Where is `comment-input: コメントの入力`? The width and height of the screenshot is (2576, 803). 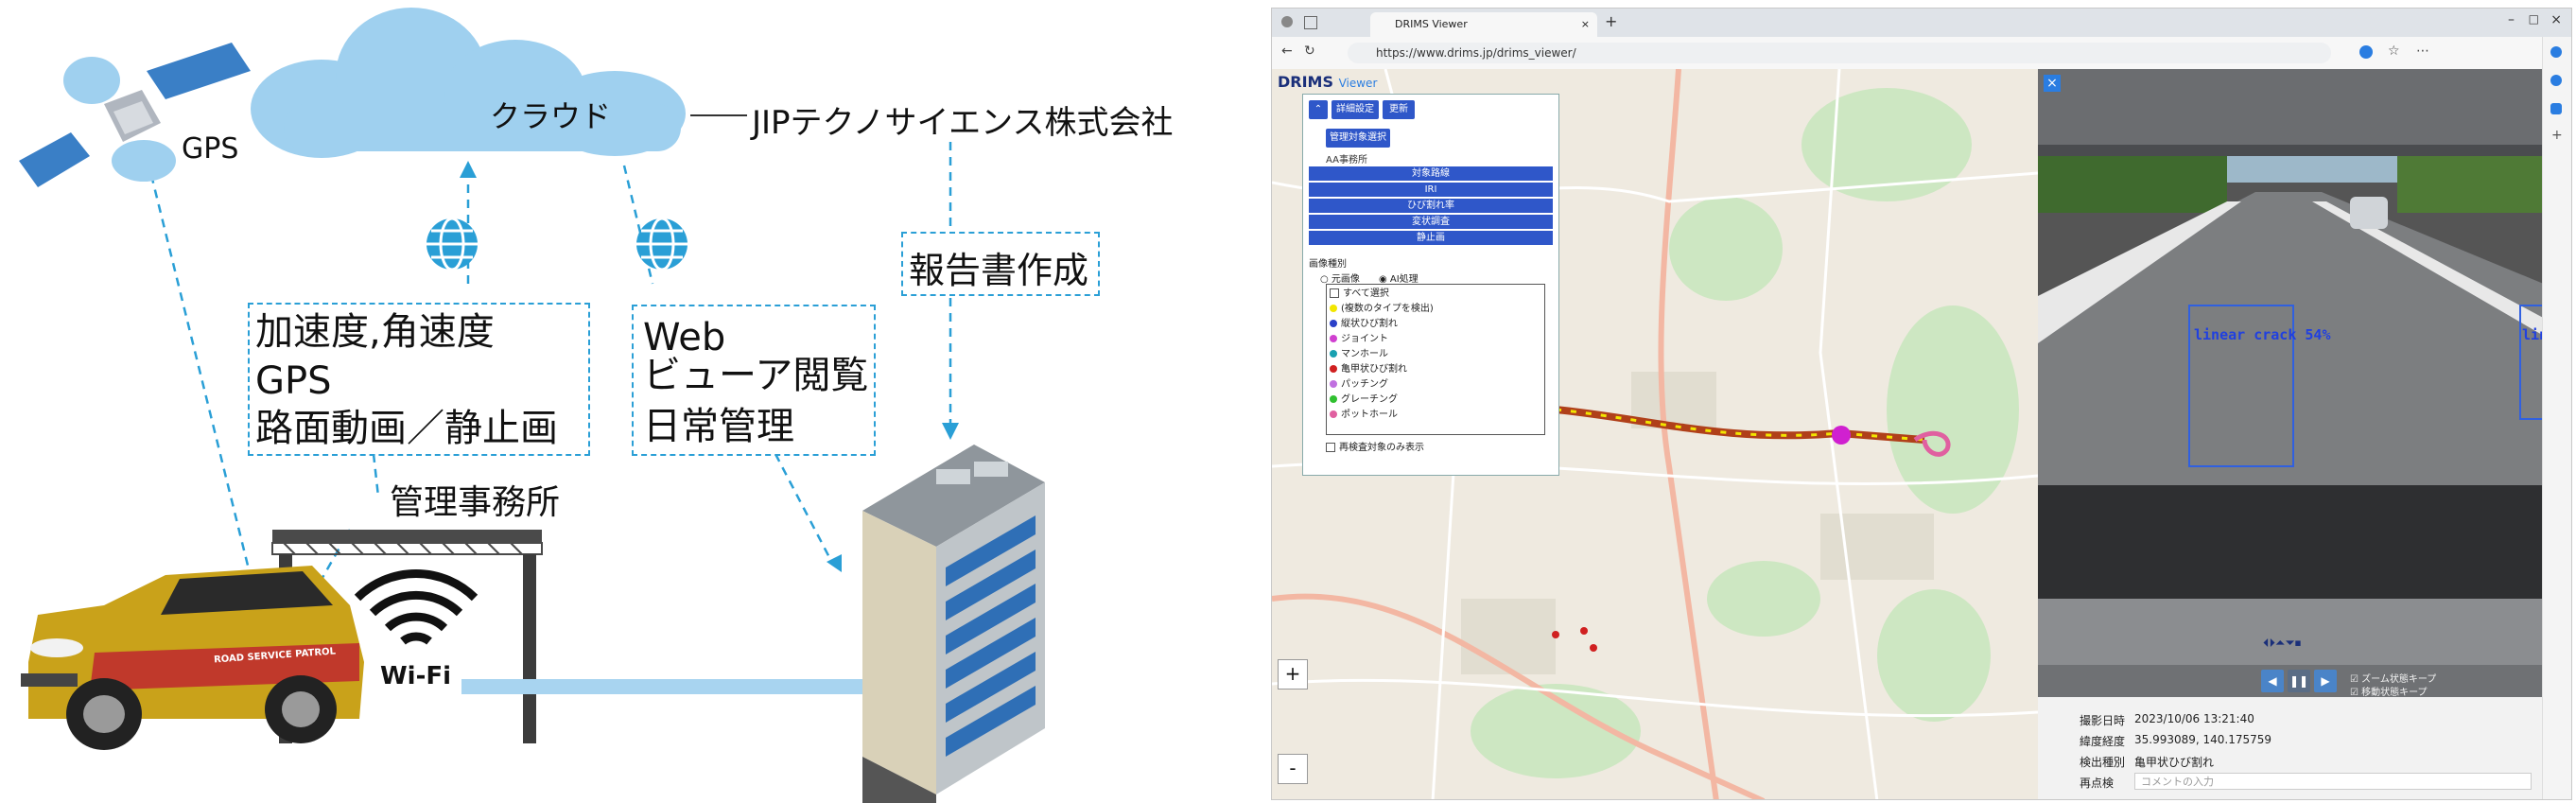
comment-input: コメントの入力 is located at coordinates (2333, 781).